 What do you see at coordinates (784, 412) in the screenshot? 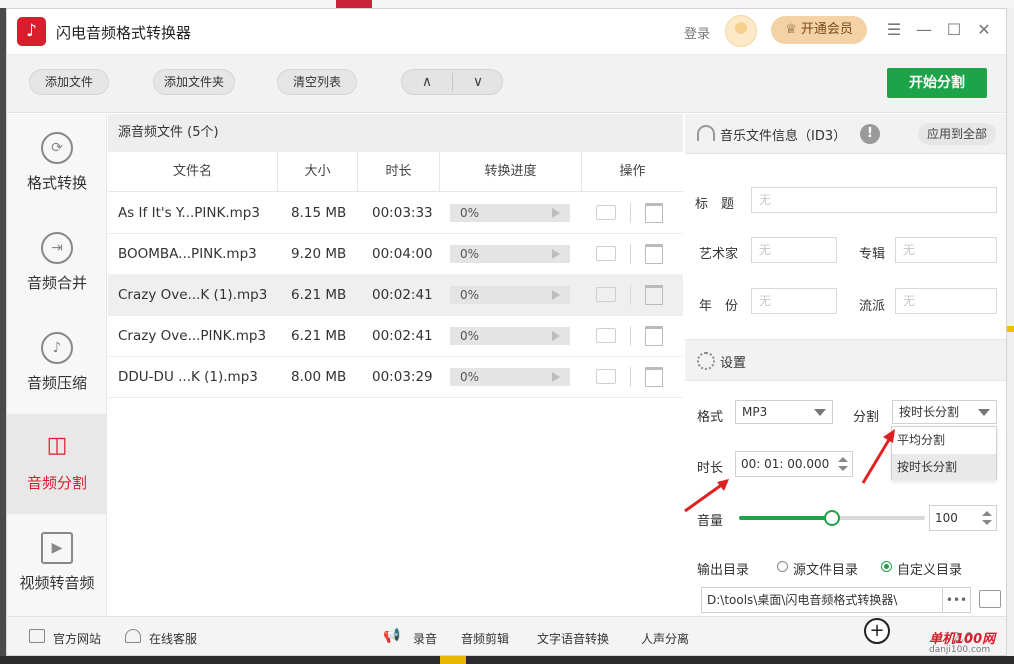
I see `format-select: MP3` at bounding box center [784, 412].